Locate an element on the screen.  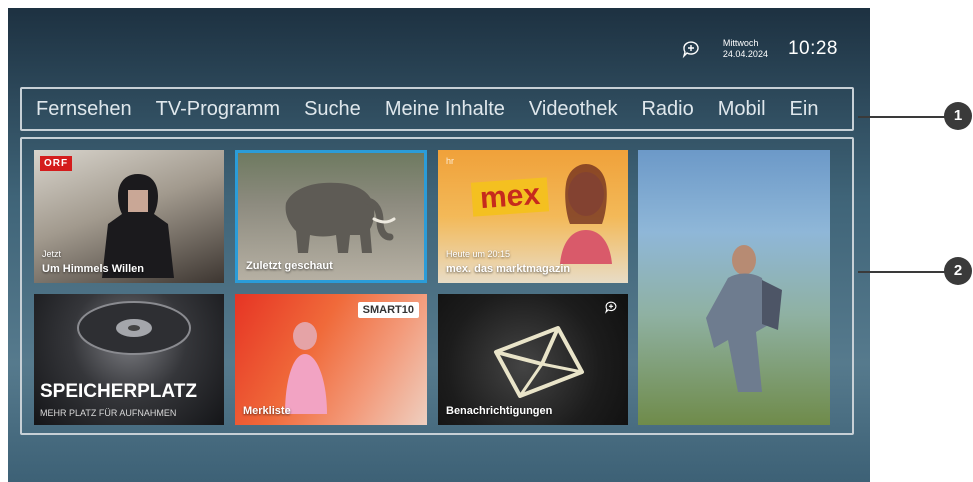
tile-benachrichtigungen: Benachrichtigungen is located at coordinates (533, 359).